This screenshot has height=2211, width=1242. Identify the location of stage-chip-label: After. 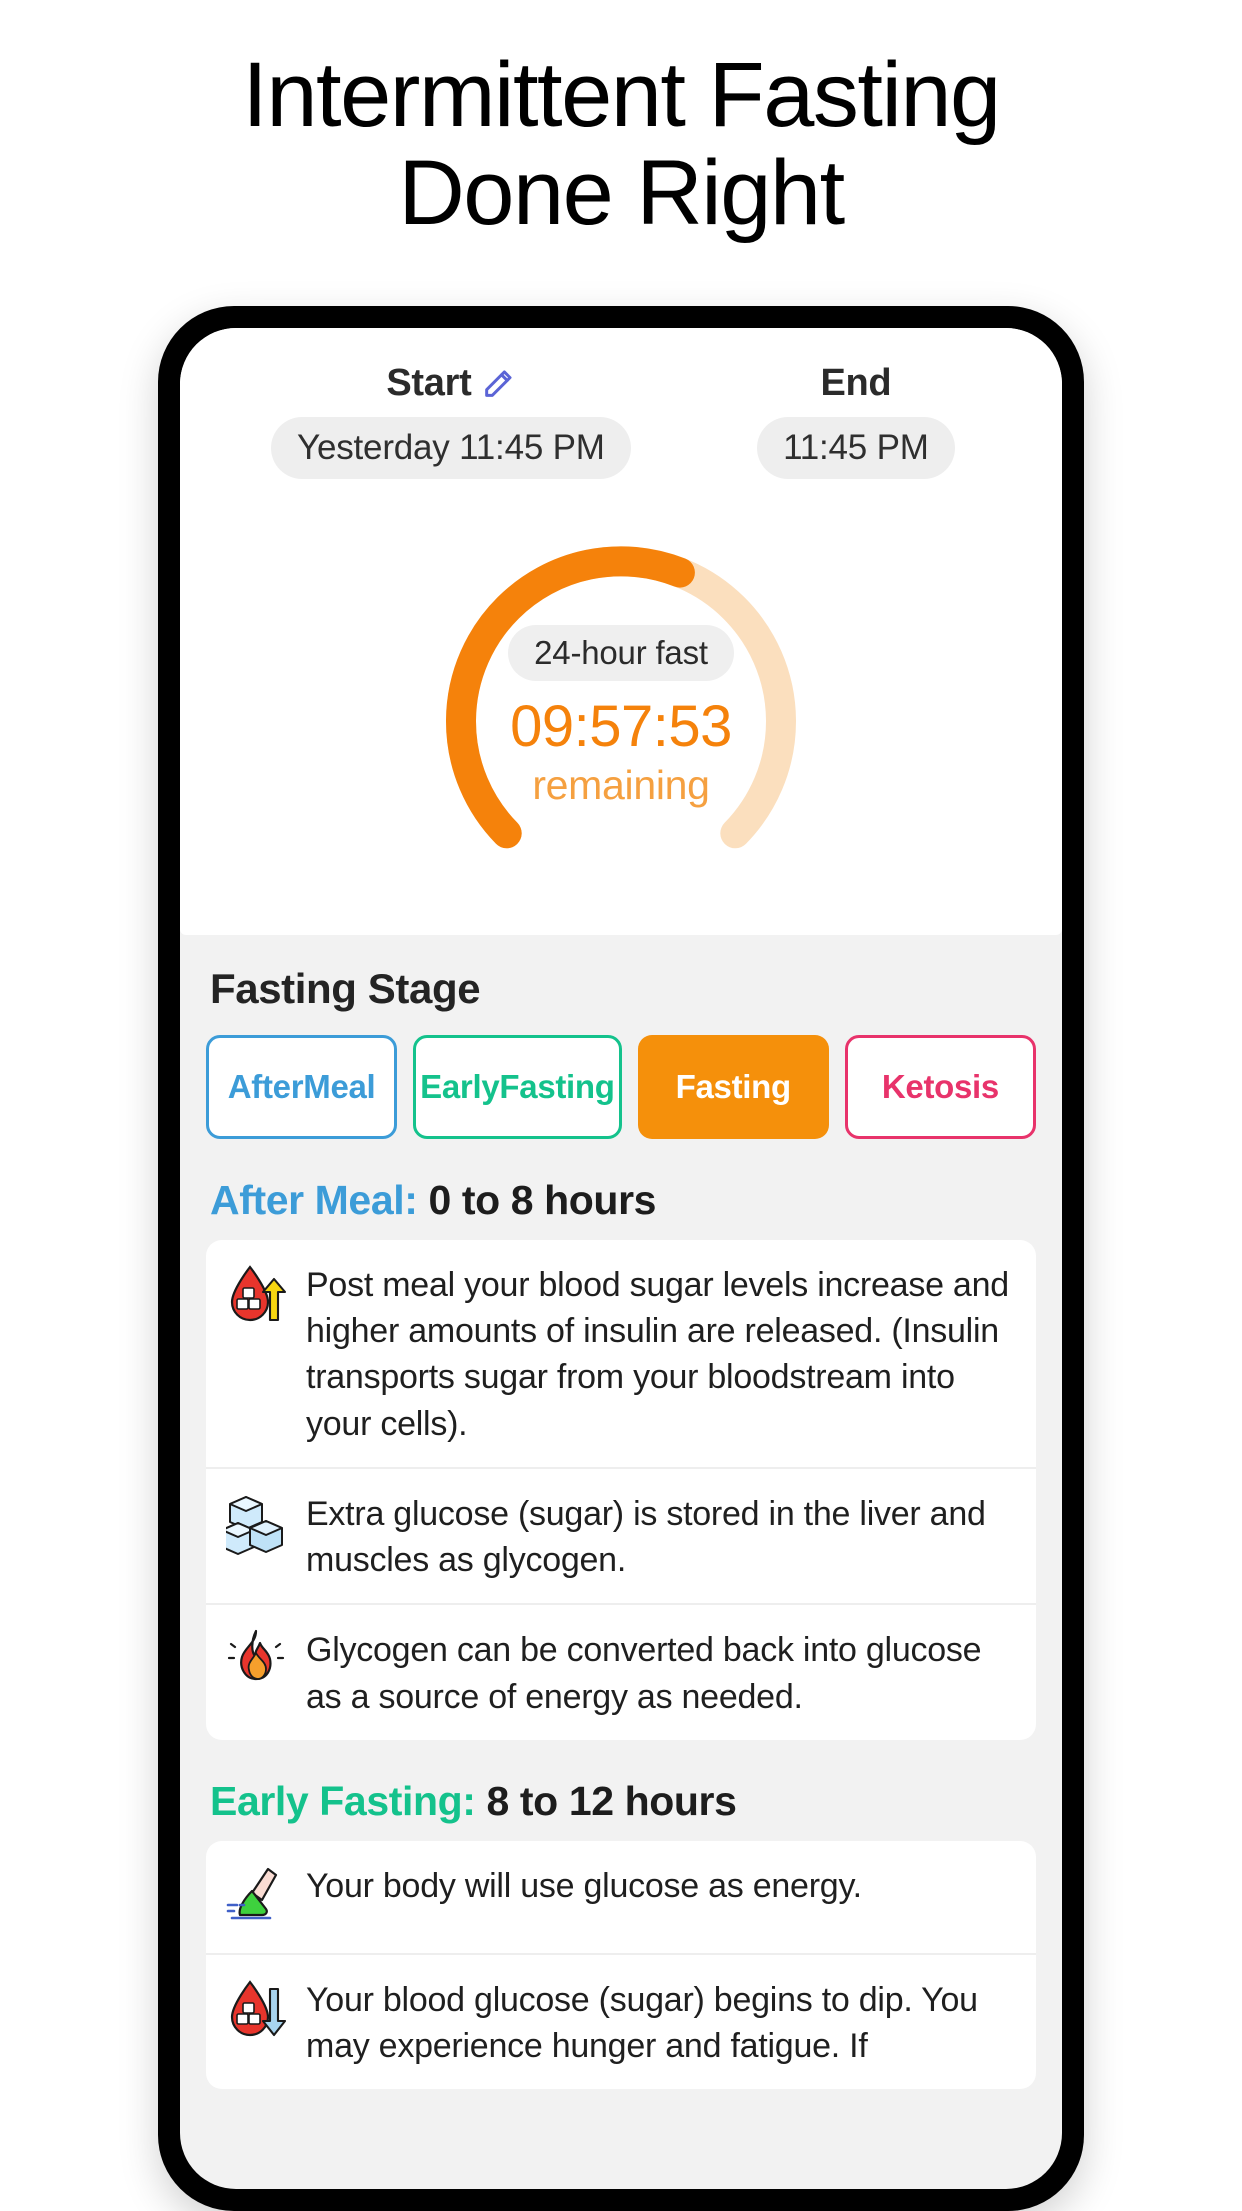
(265, 1087).